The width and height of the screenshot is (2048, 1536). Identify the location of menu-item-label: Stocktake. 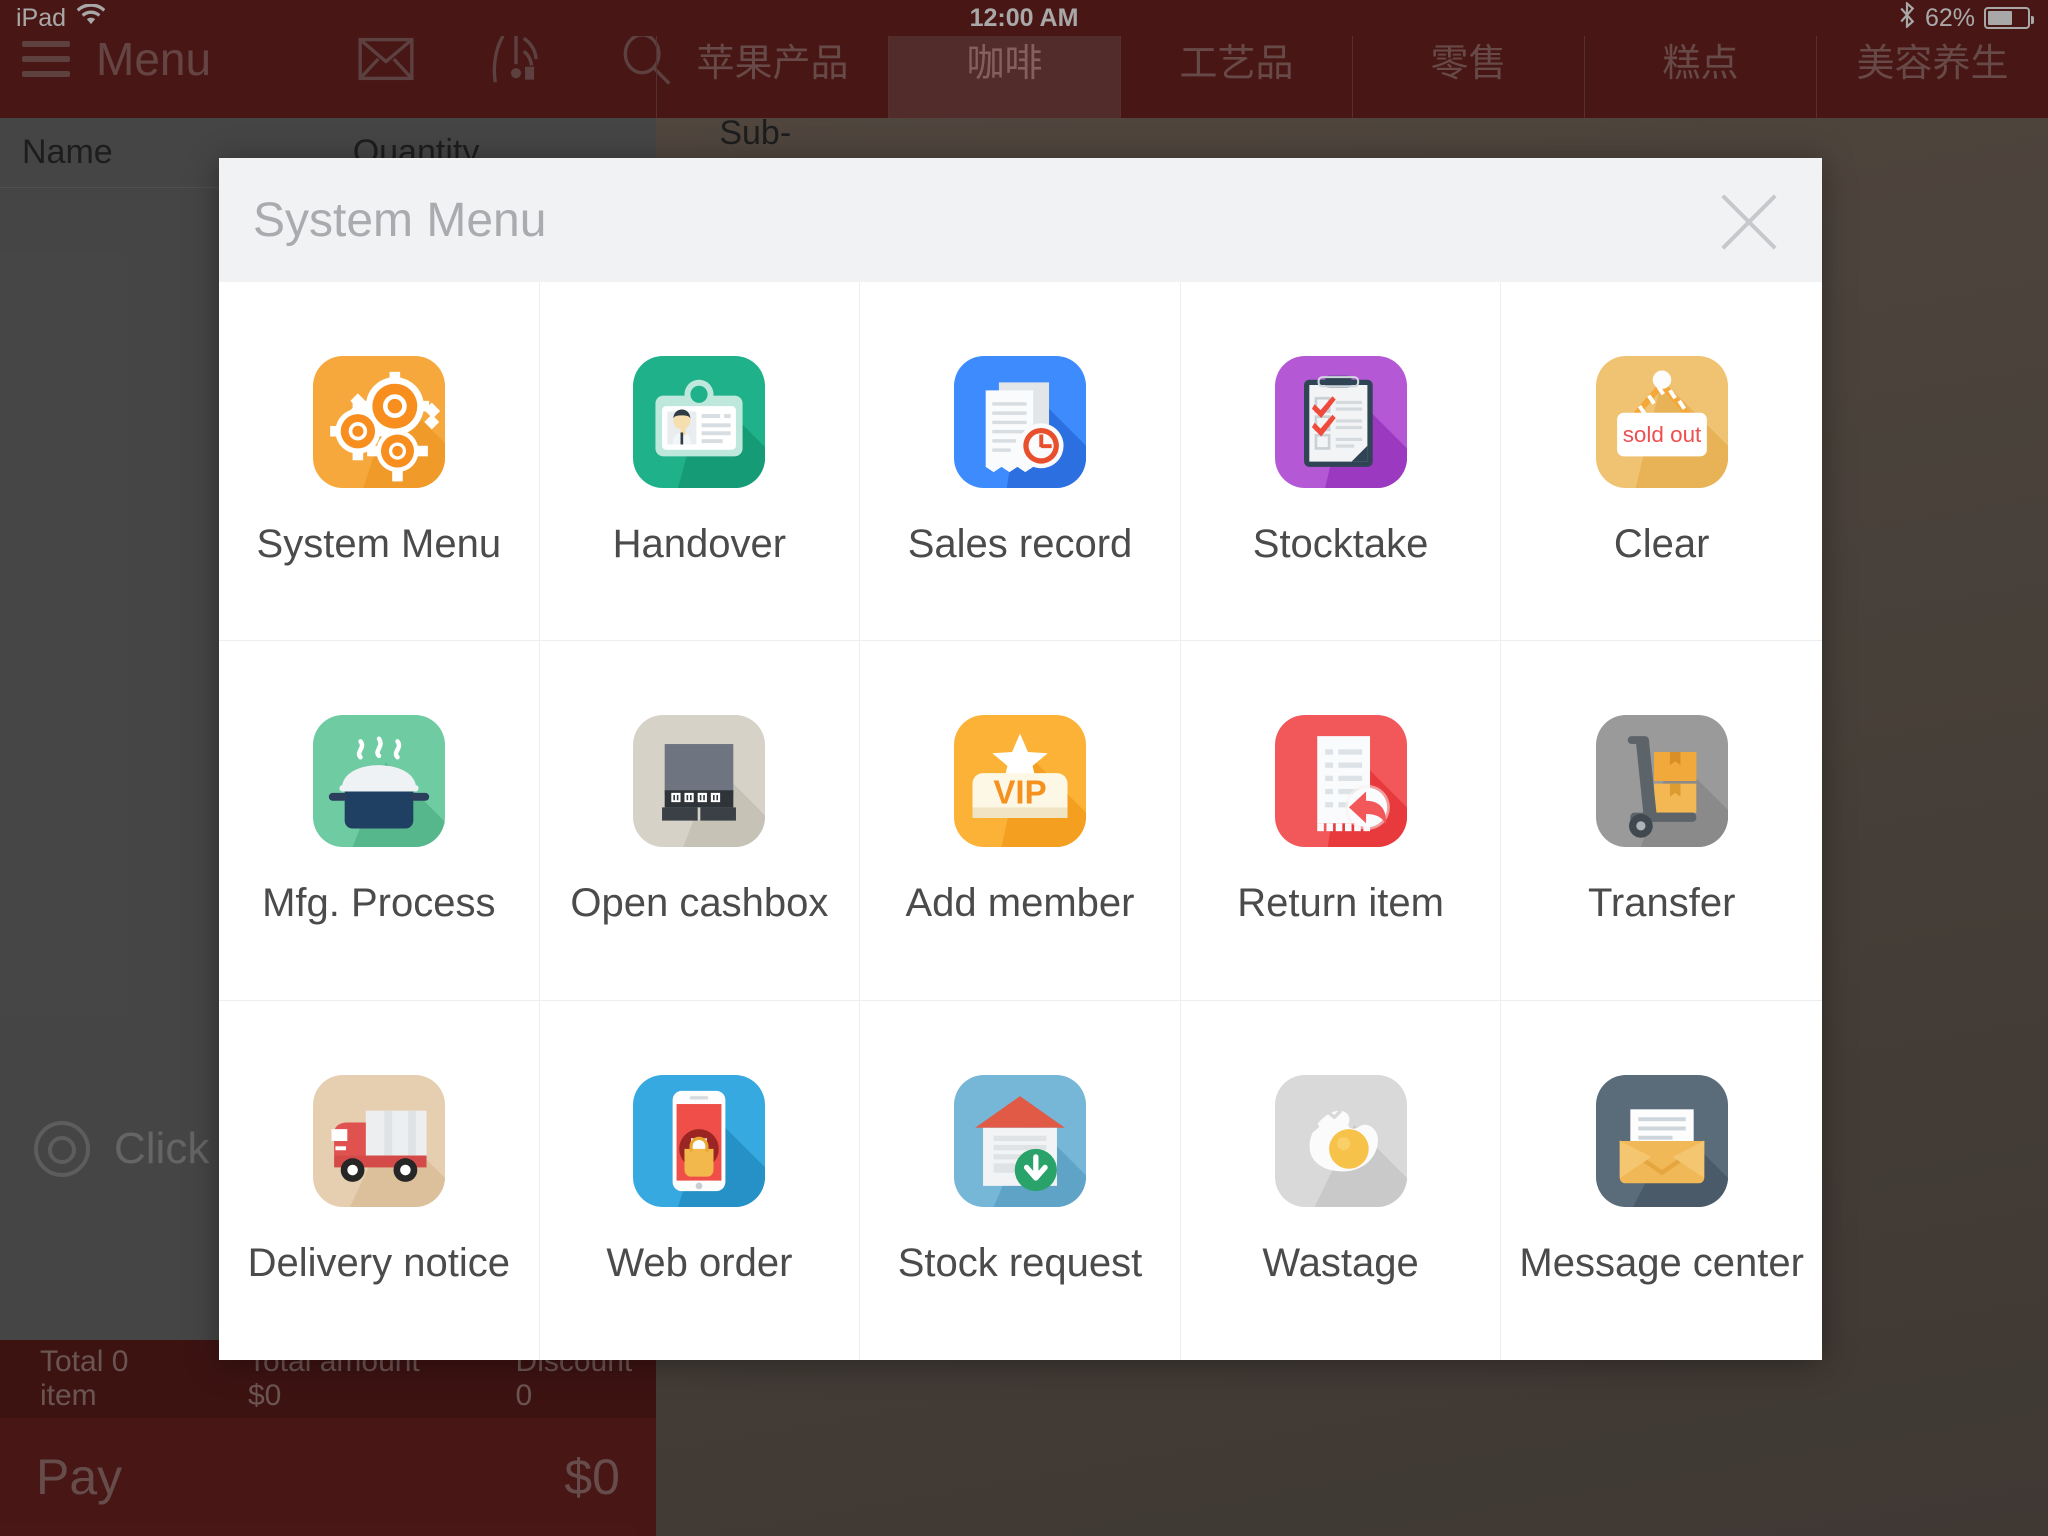
(1340, 543).